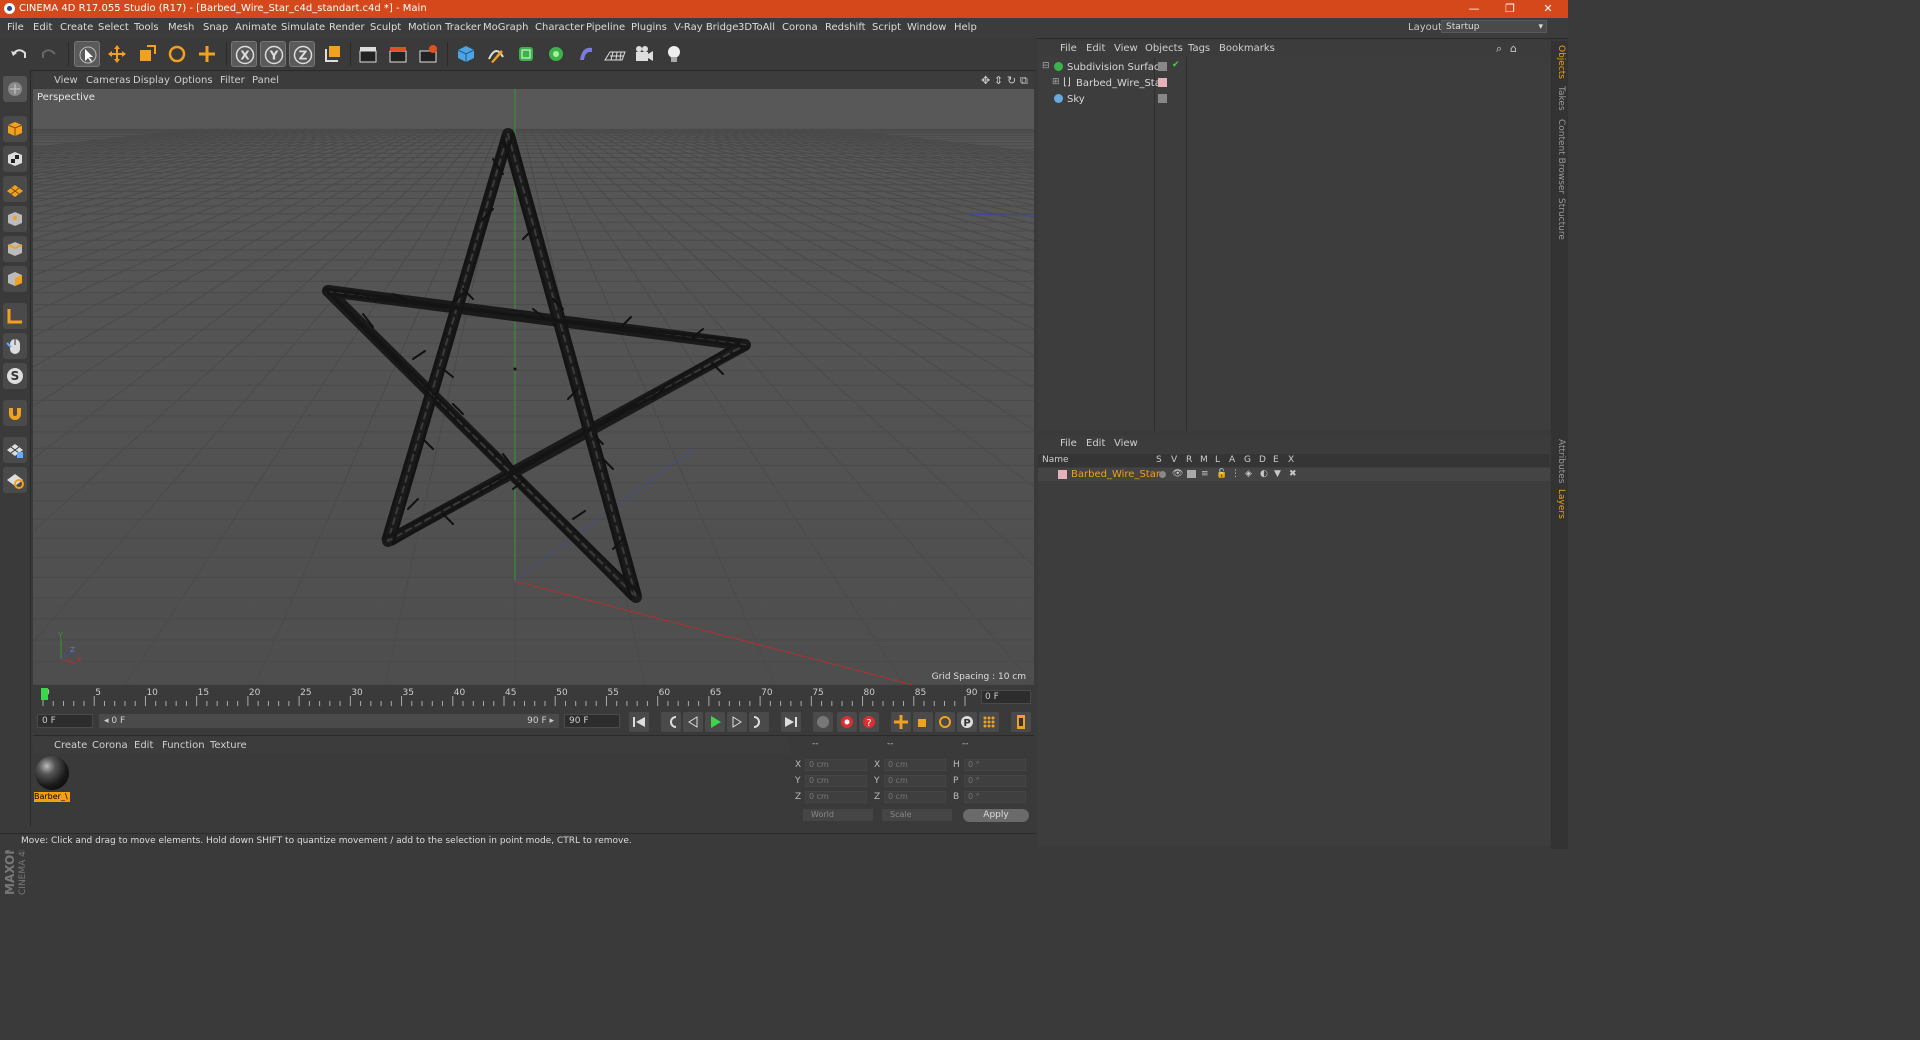  I want to click on frame-range-slider: ◂ 0 F 90 F ▸, so click(329, 721).